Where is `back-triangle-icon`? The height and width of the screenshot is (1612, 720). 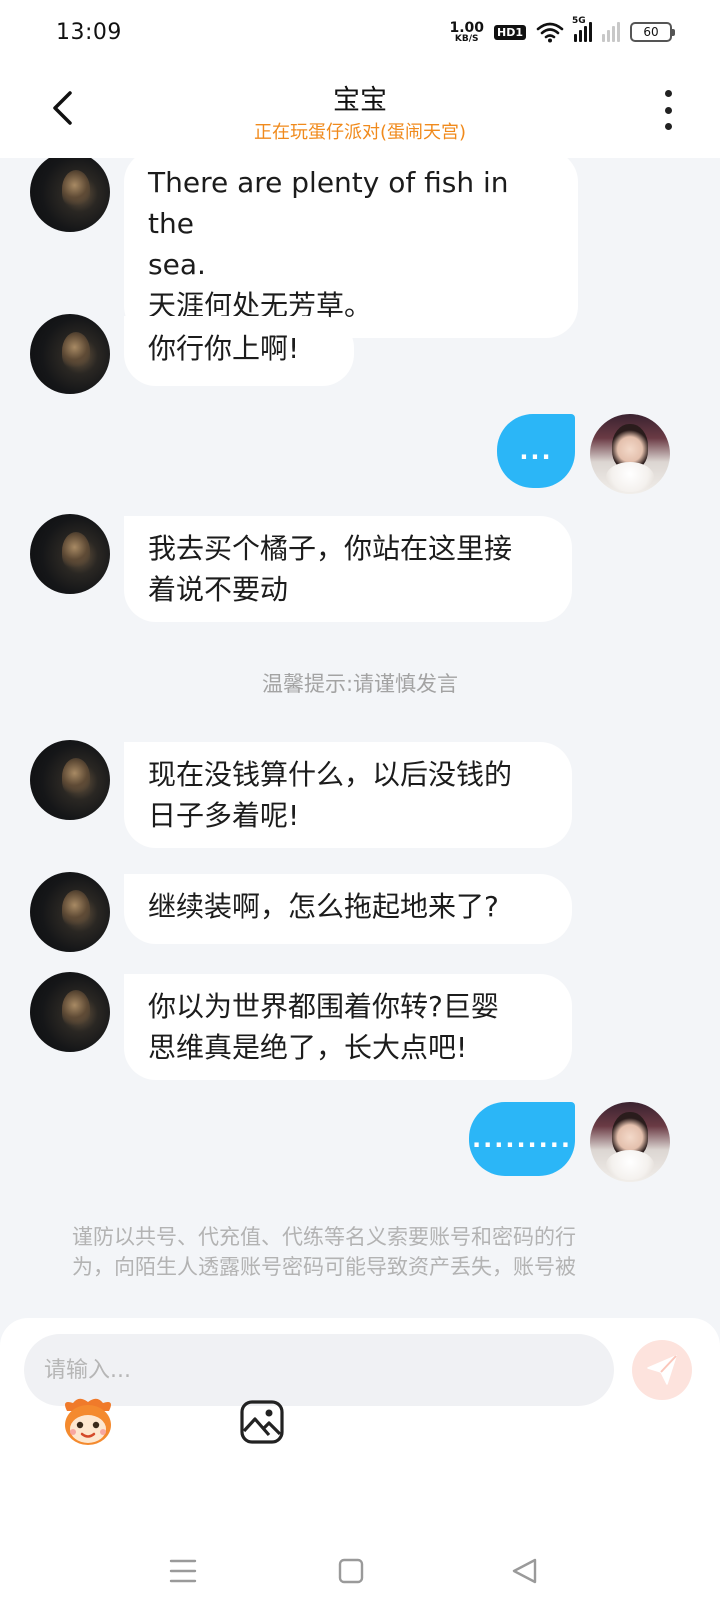
back-triangle-icon is located at coordinates (524, 1571).